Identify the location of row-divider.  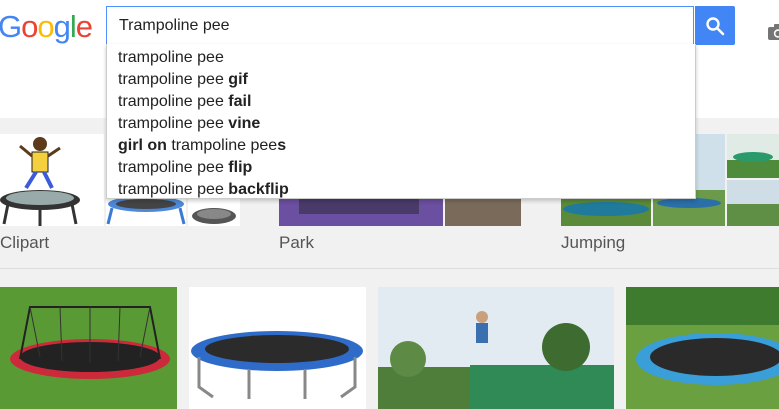
(389, 268).